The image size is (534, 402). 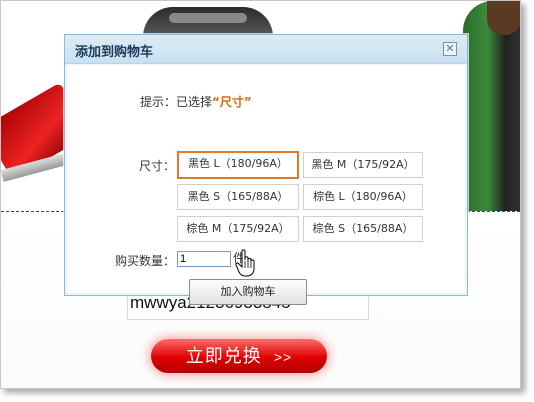 What do you see at coordinates (238, 165) in the screenshot?
I see `size-option-black-l: 黑色 L（180/96A）` at bounding box center [238, 165].